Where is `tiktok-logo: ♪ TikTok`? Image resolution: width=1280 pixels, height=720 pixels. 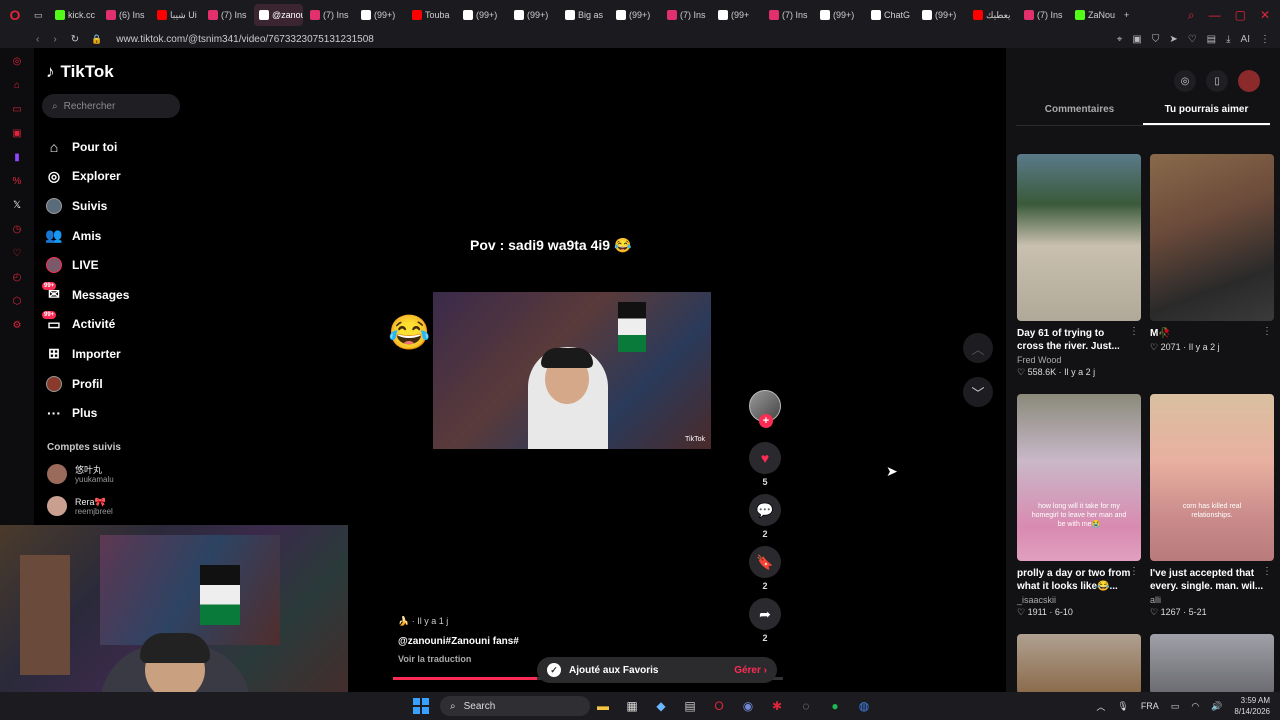
tiktok-logo: ♪ TikTok is located at coordinates (80, 72).